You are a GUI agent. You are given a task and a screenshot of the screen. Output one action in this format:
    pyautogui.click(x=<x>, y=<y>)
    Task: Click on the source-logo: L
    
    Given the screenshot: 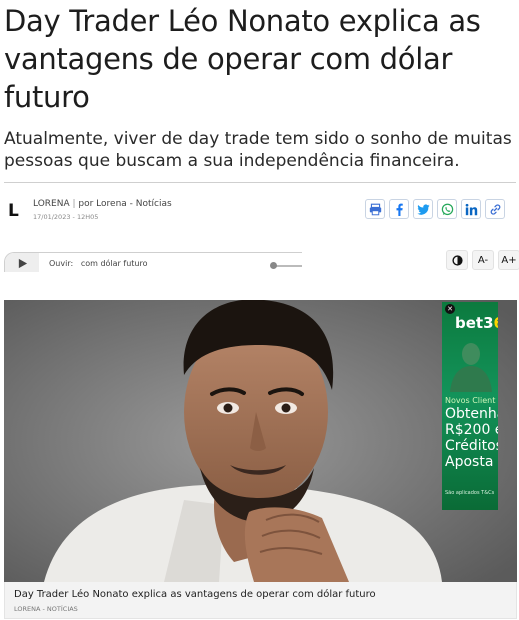 What is the action you would take?
    pyautogui.click(x=16, y=211)
    